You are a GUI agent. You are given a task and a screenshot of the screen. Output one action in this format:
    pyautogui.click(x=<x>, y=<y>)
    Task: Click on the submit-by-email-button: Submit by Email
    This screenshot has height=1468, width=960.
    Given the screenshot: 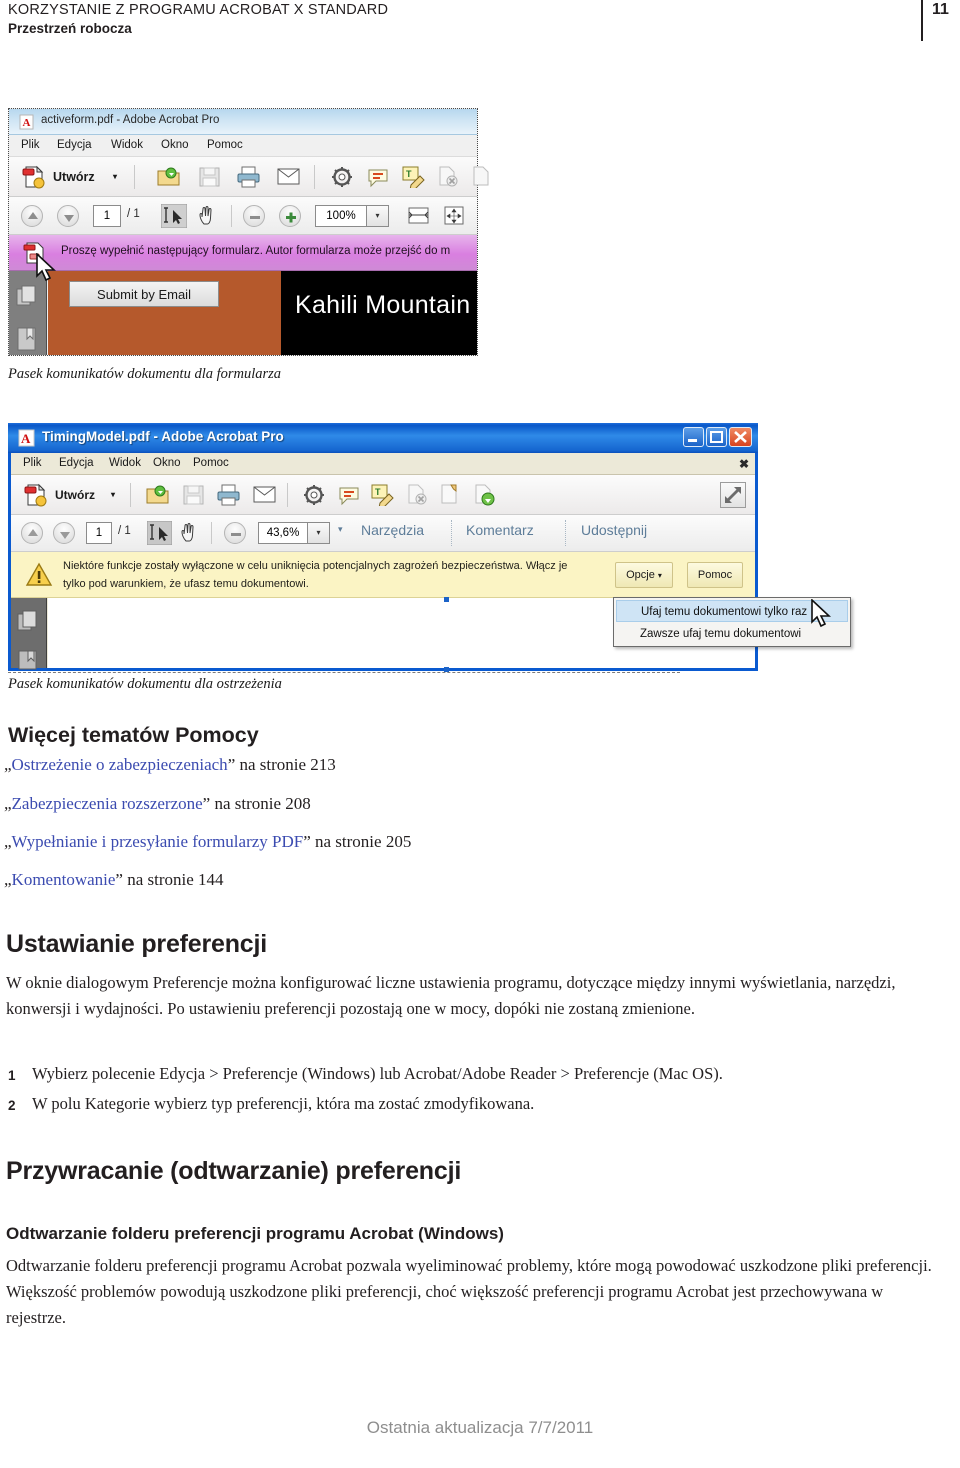 What is the action you would take?
    pyautogui.click(x=144, y=294)
    